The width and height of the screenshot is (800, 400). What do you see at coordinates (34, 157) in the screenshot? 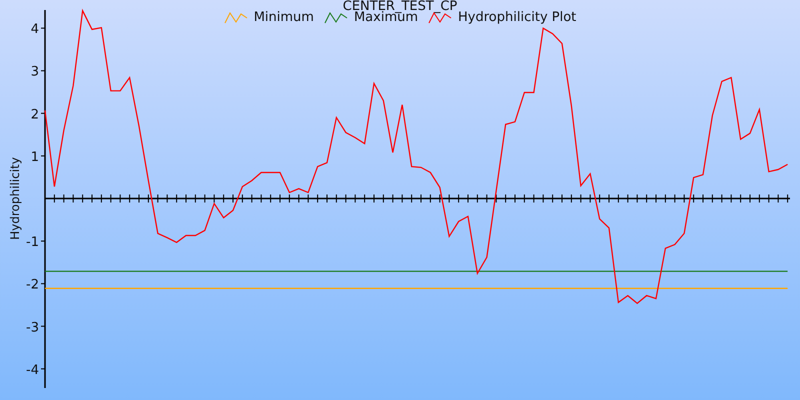
I see `y-tick-label: 1` at bounding box center [34, 157].